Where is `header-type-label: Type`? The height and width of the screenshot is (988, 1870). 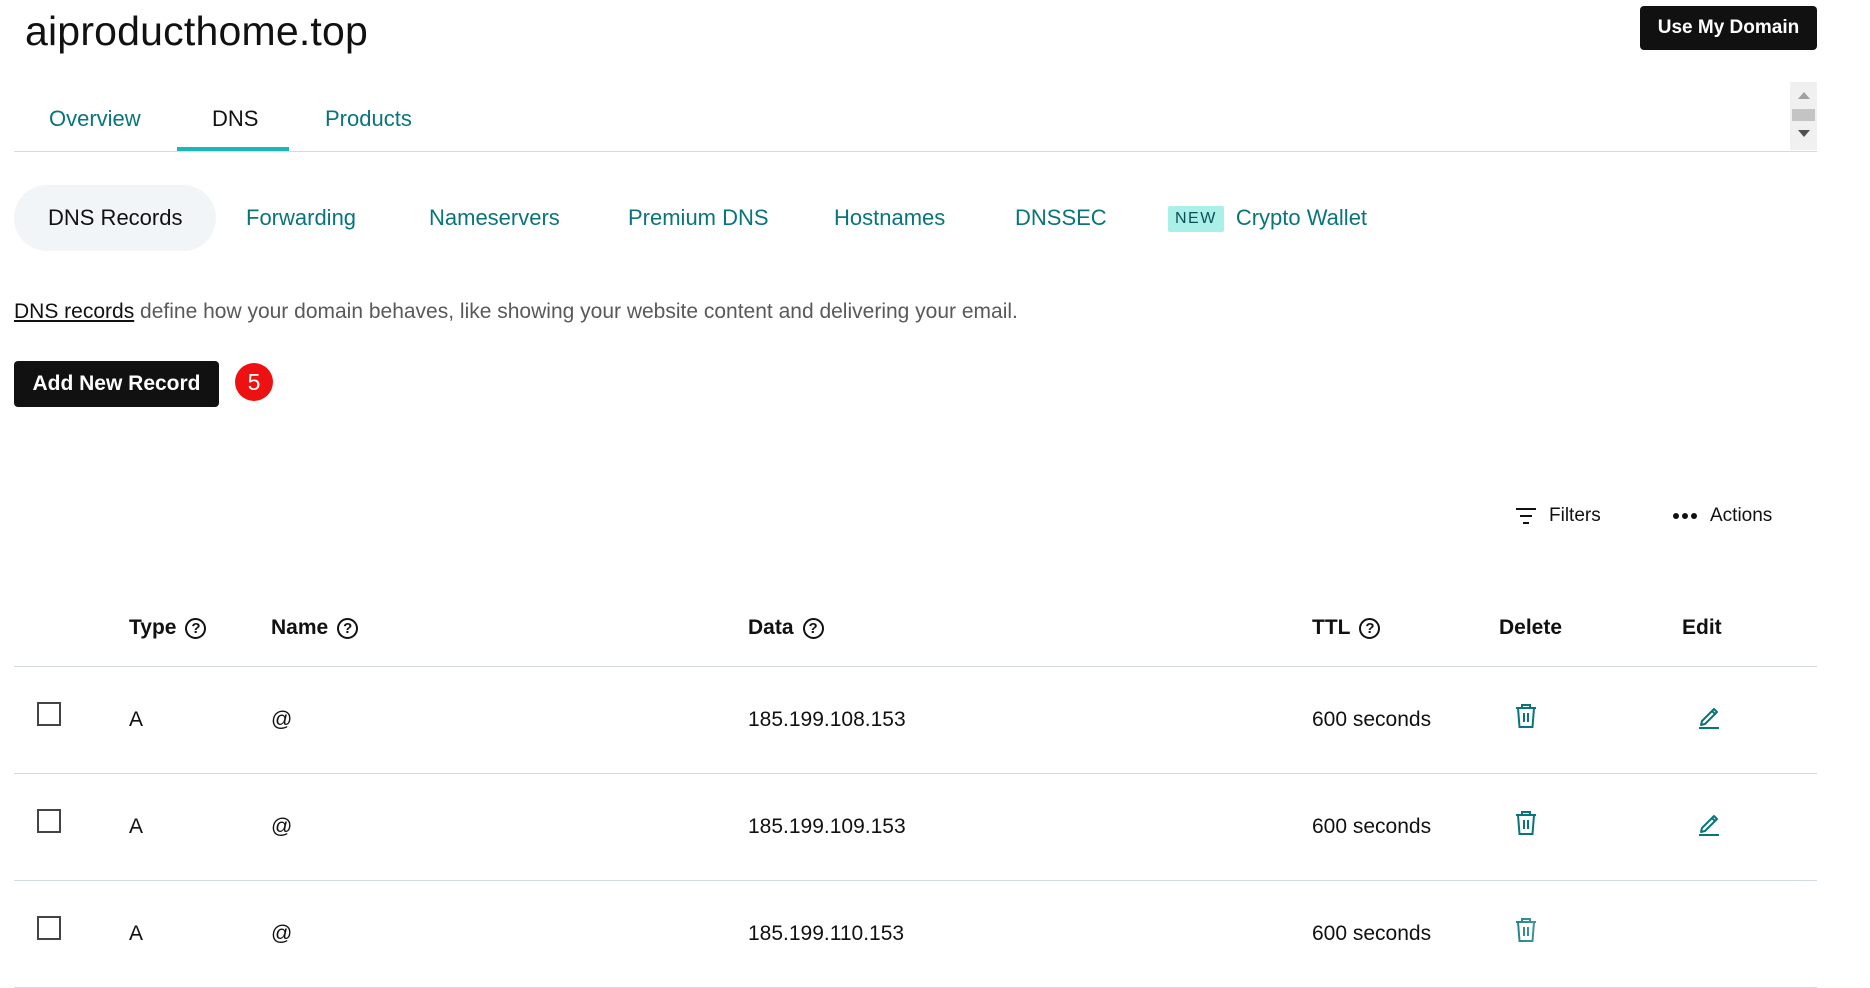 header-type-label: Type is located at coordinates (153, 627).